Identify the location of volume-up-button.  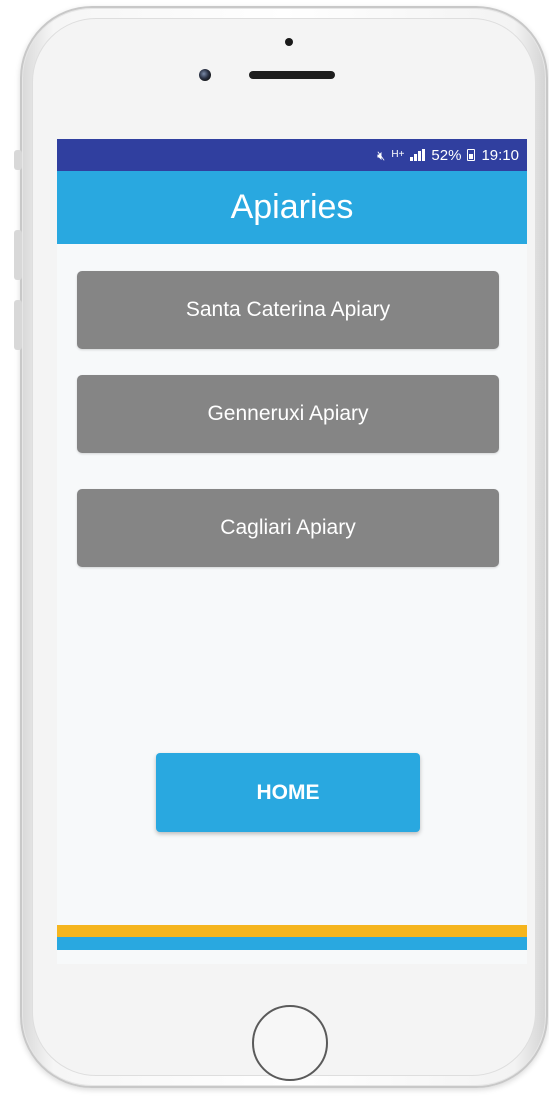
(18, 255).